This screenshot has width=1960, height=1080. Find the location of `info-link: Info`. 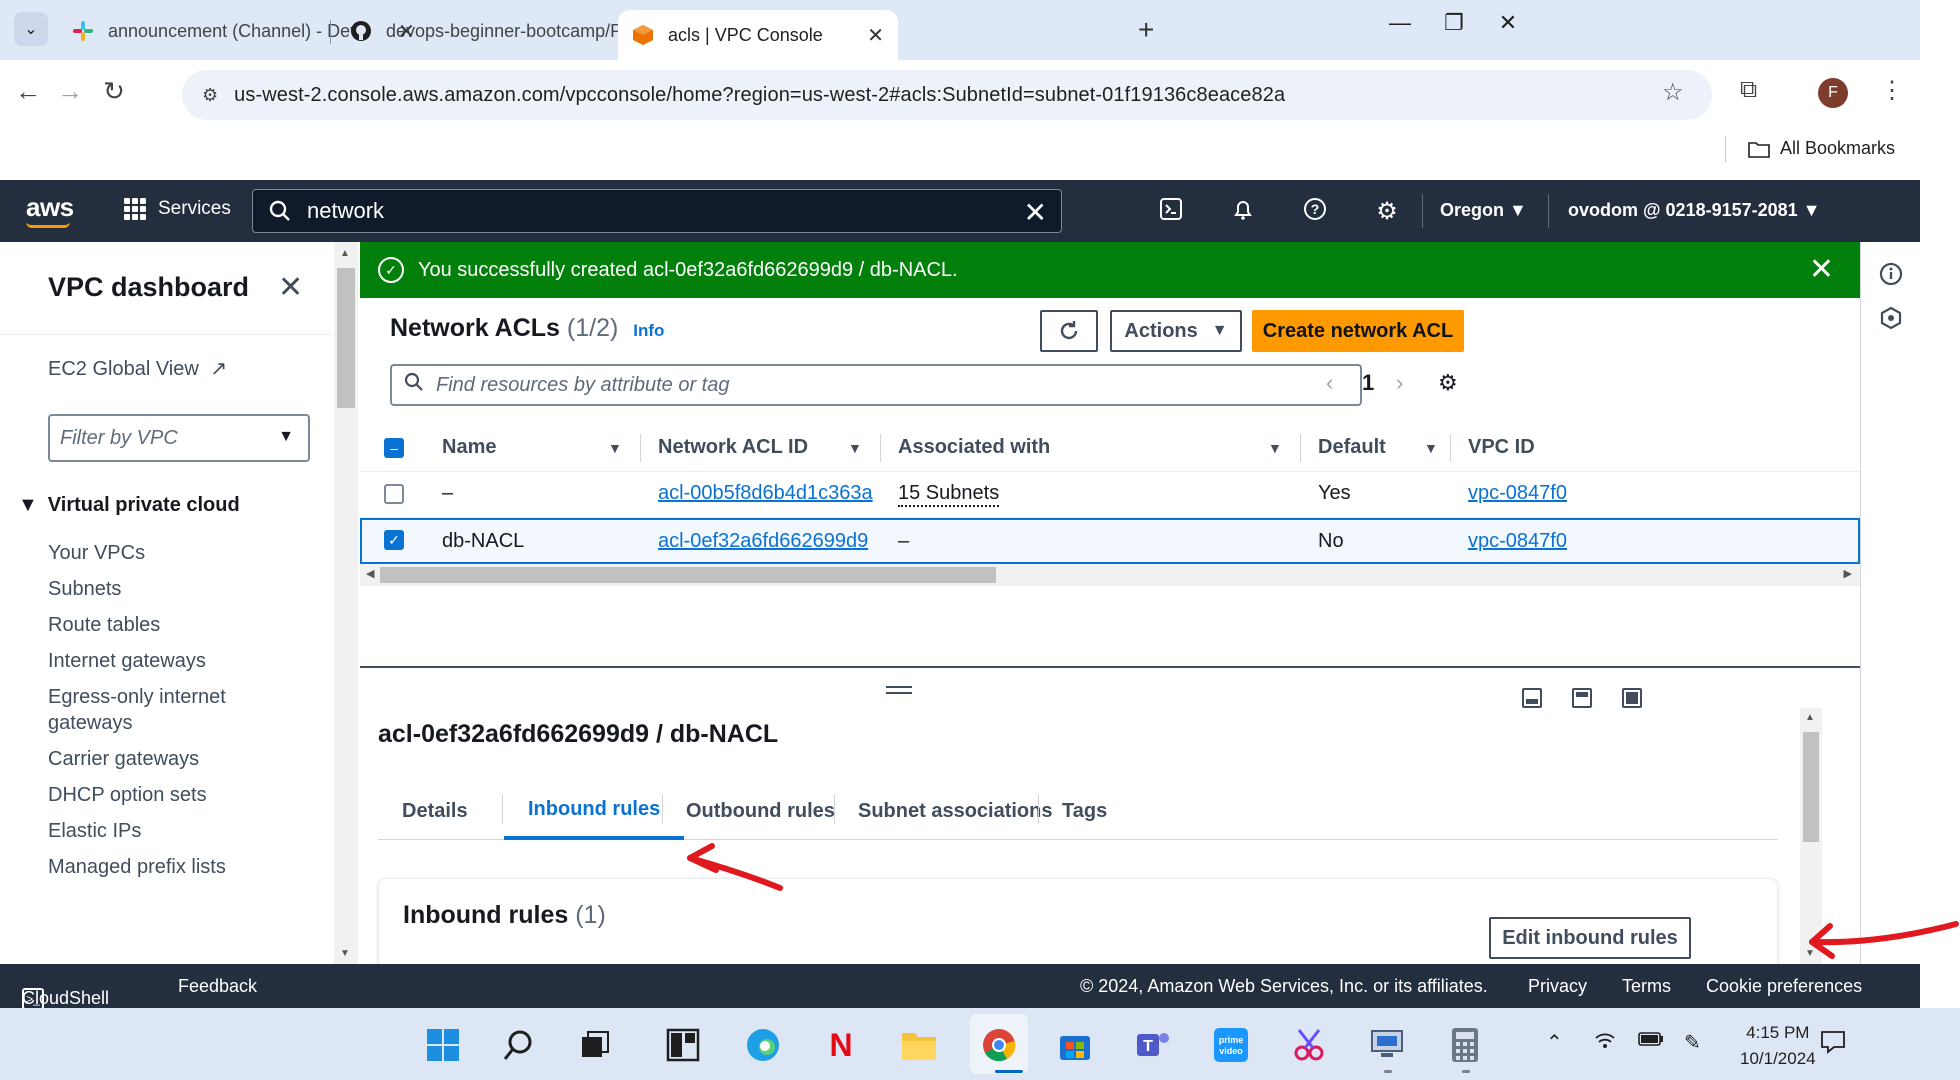

info-link: Info is located at coordinates (648, 330).